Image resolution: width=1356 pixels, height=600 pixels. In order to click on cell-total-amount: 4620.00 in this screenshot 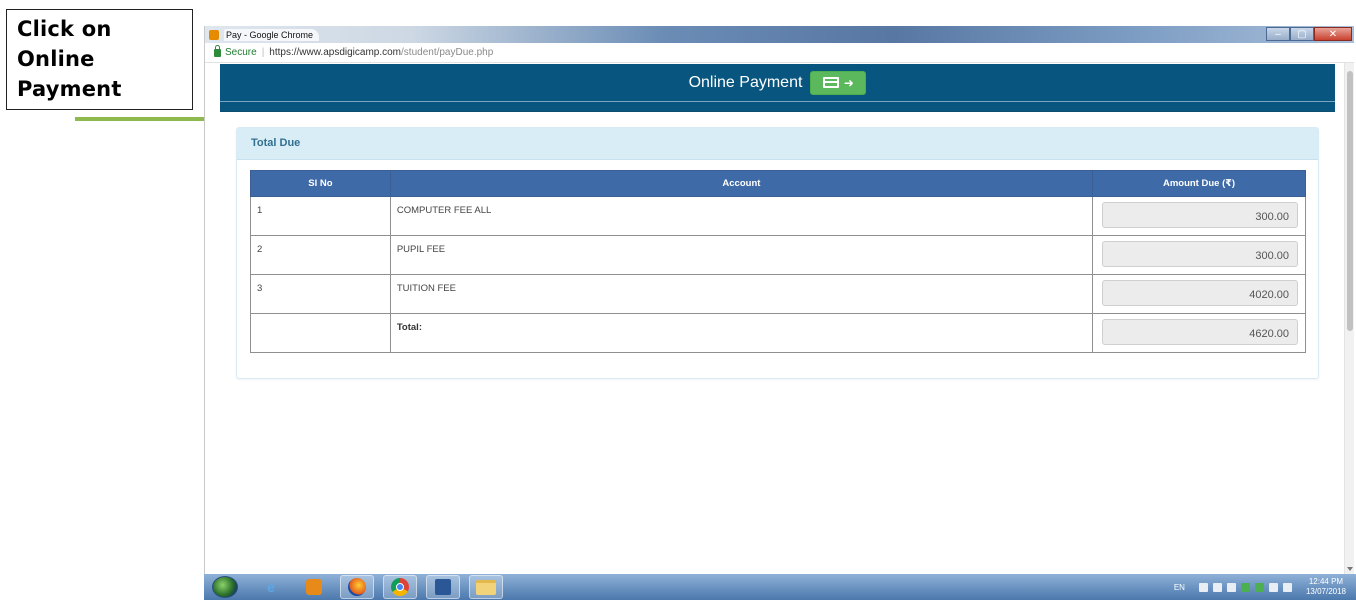, I will do `click(1199, 333)`.